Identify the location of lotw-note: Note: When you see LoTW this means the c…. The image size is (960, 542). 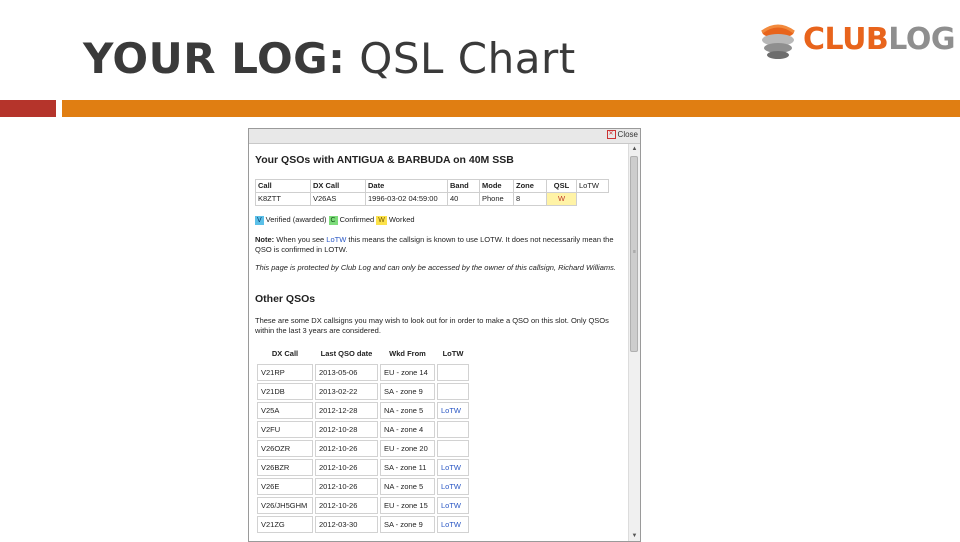
(434, 244).